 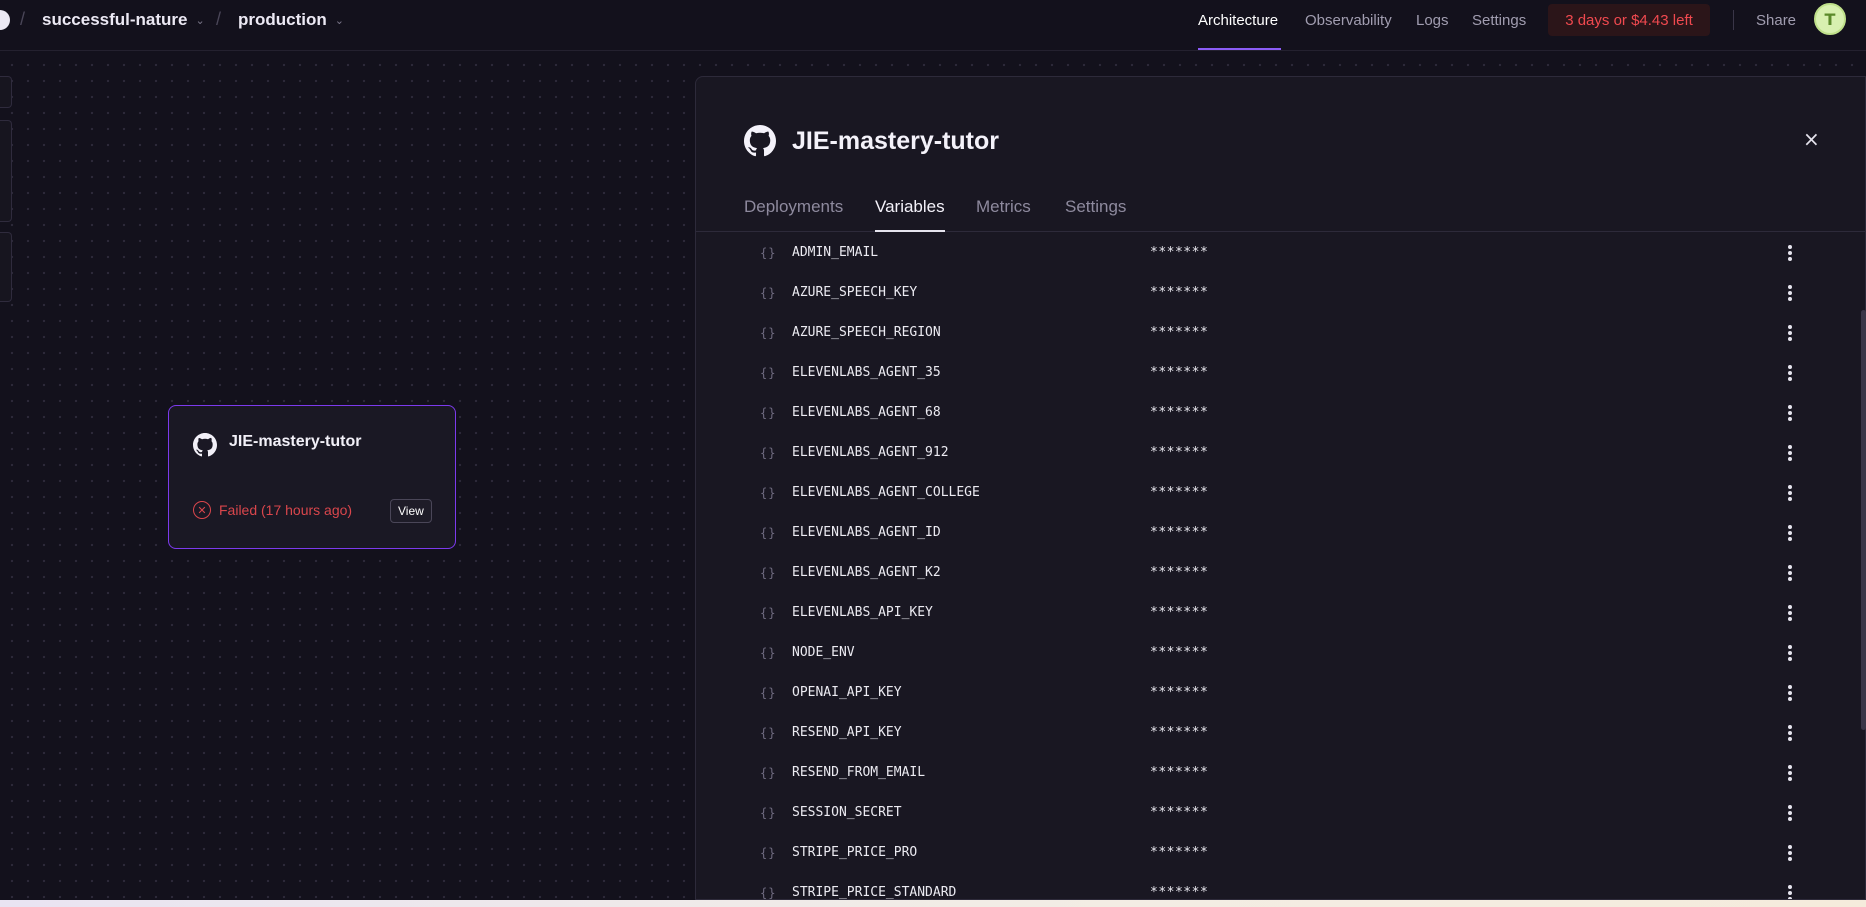 I want to click on variable-row: {} ADMIN_EMAIL *******, so click(x=1280, y=254).